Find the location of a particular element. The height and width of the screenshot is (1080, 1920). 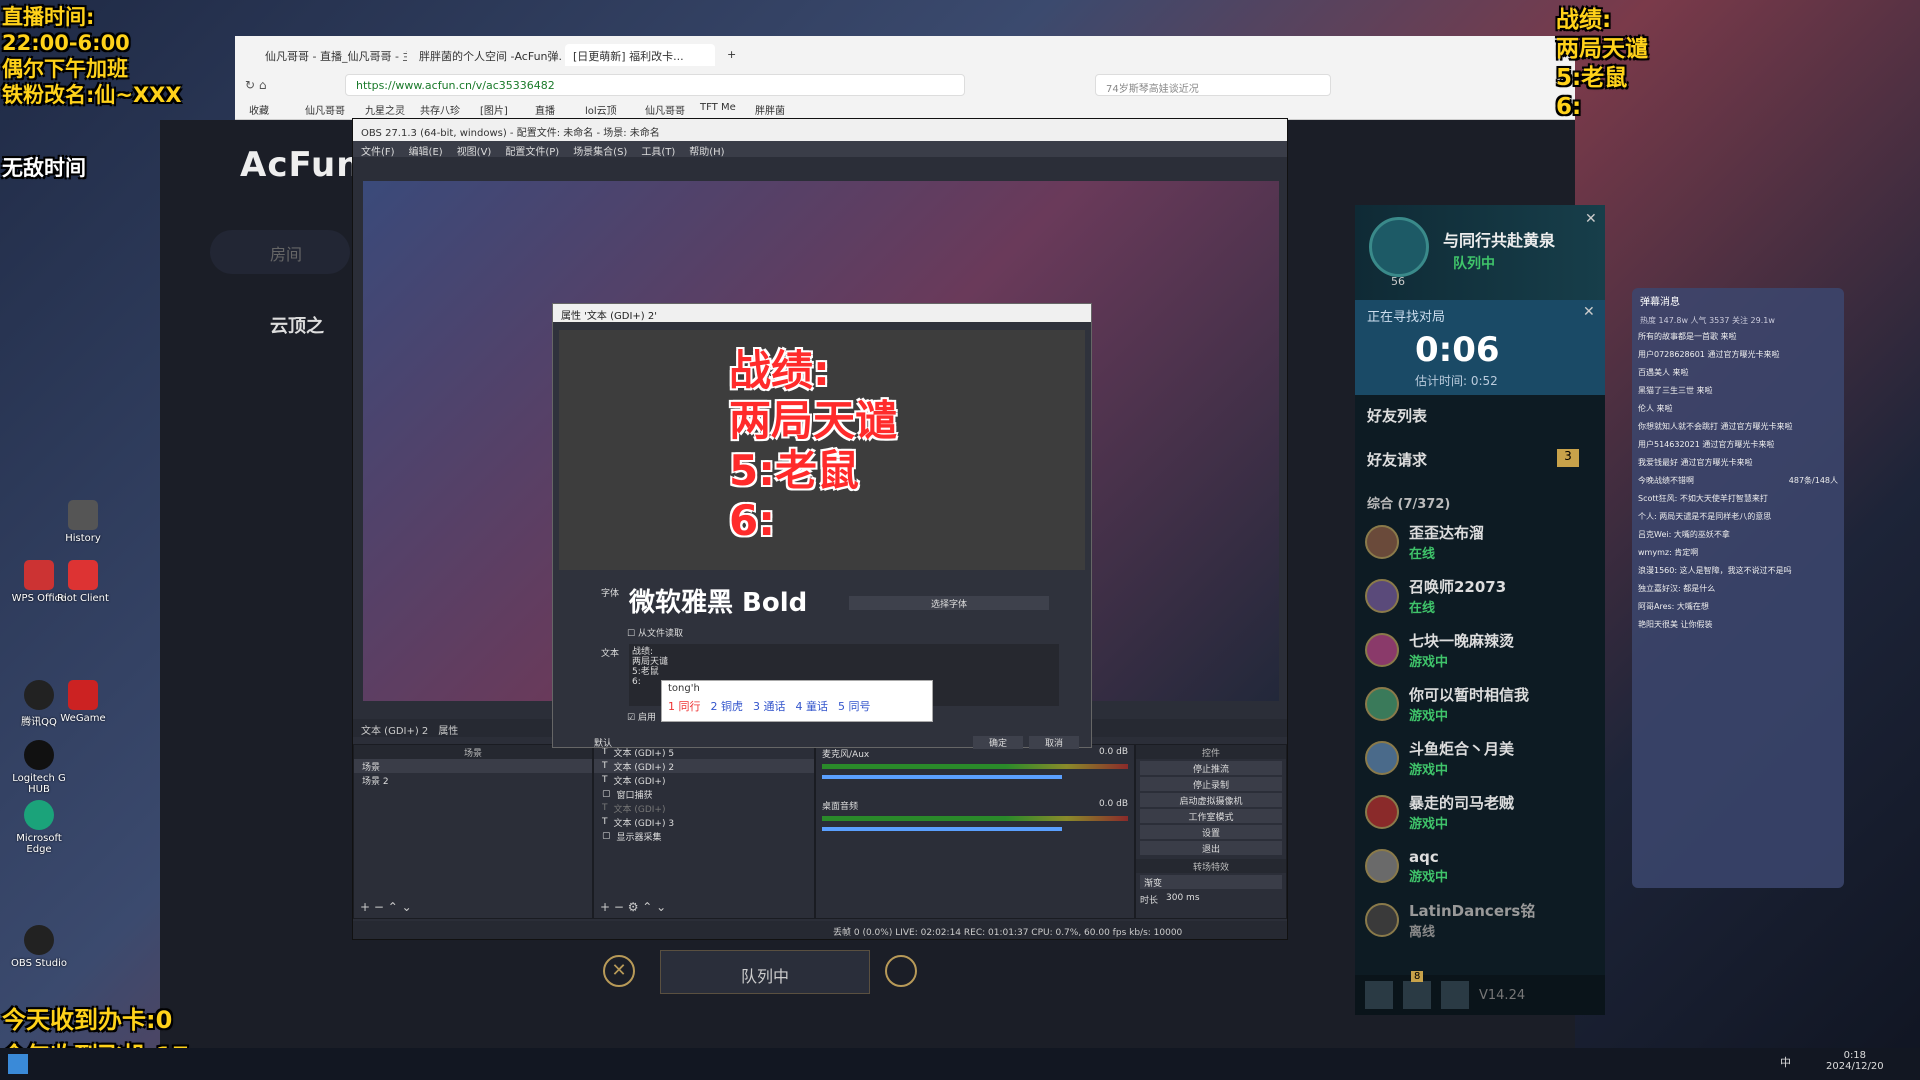

queue-button: 队列中 is located at coordinates (765, 972).